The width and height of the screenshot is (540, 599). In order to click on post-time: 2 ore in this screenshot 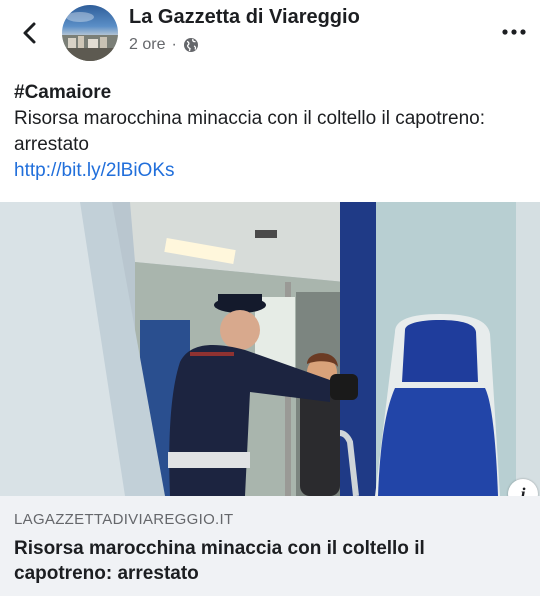, I will do `click(147, 45)`.